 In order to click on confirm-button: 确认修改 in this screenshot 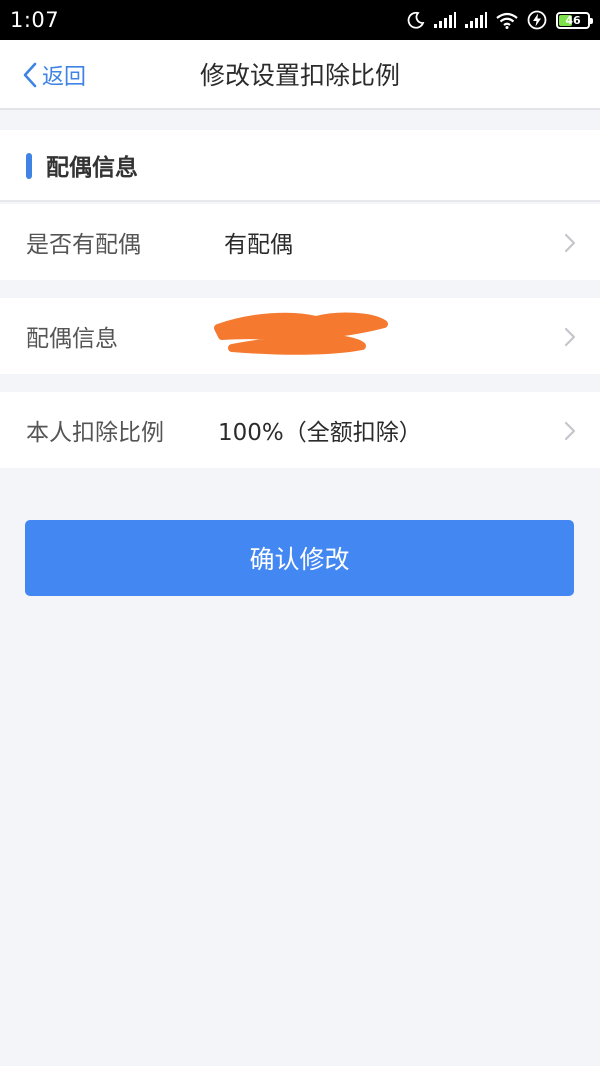, I will do `click(299, 558)`.